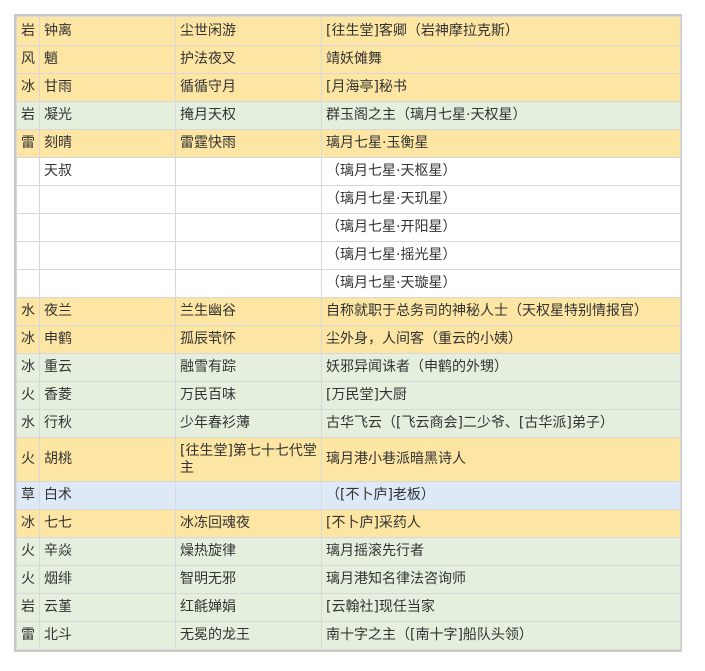  What do you see at coordinates (501, 311) in the screenshot?
I see `description-cell: 自称就职于总务司的神秘人士（天权星特别情报官）` at bounding box center [501, 311].